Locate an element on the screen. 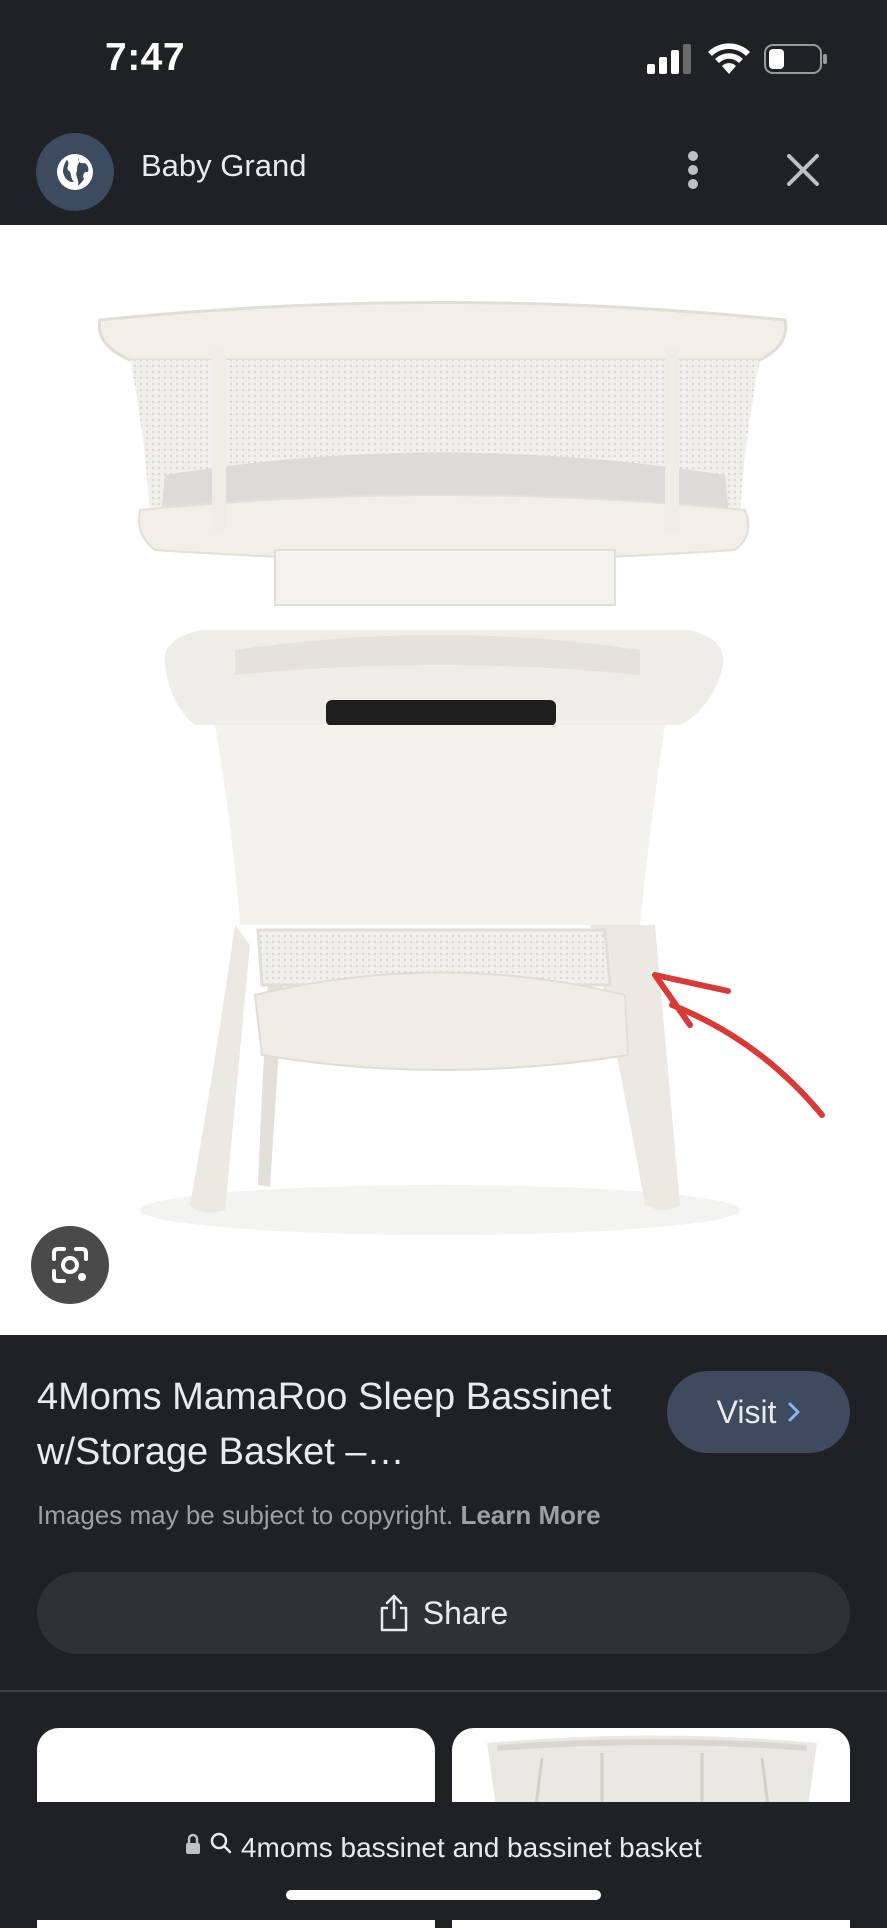 This screenshot has height=1928, width=887. site-info-button is located at coordinates (75, 172).